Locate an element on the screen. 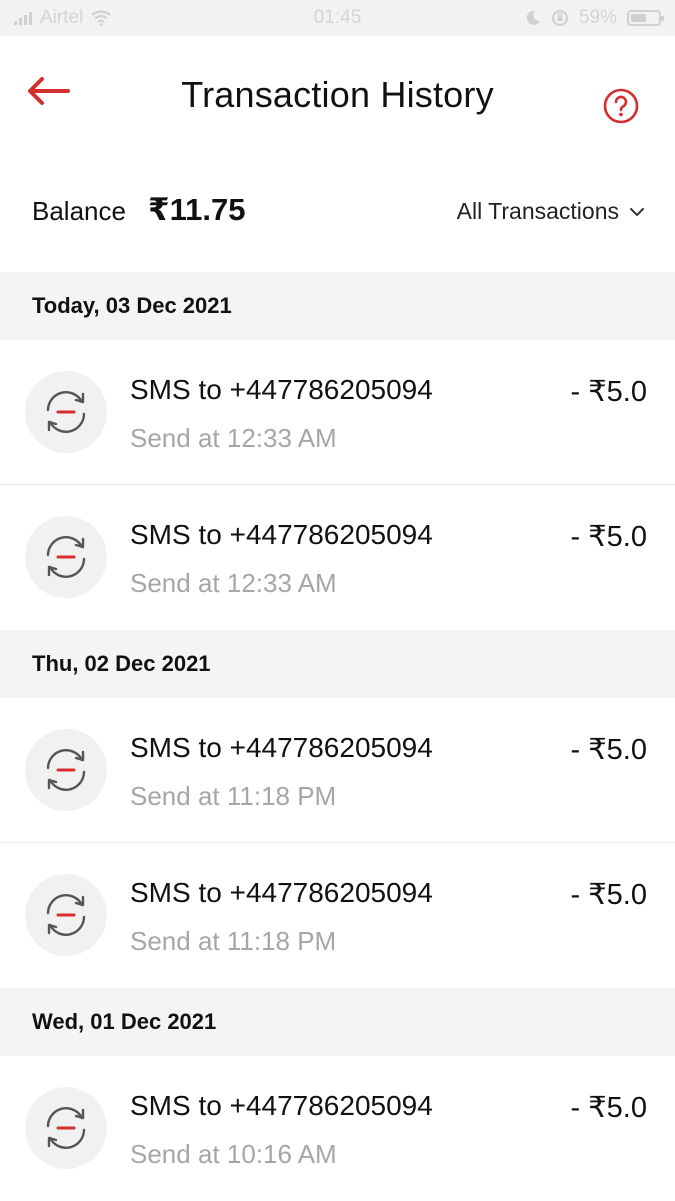  app-header: Transaction History is located at coordinates (337, 96).